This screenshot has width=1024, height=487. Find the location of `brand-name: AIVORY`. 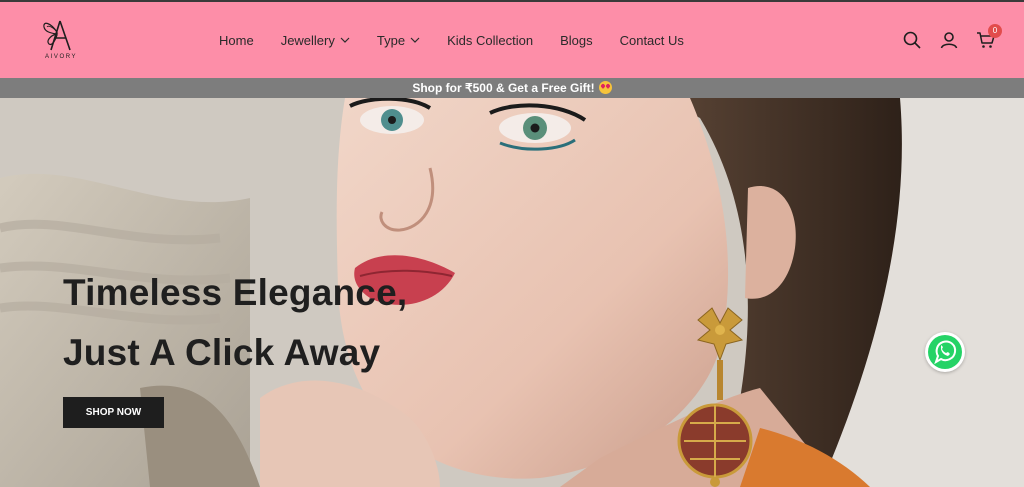

brand-name: AIVORY is located at coordinates (61, 57).